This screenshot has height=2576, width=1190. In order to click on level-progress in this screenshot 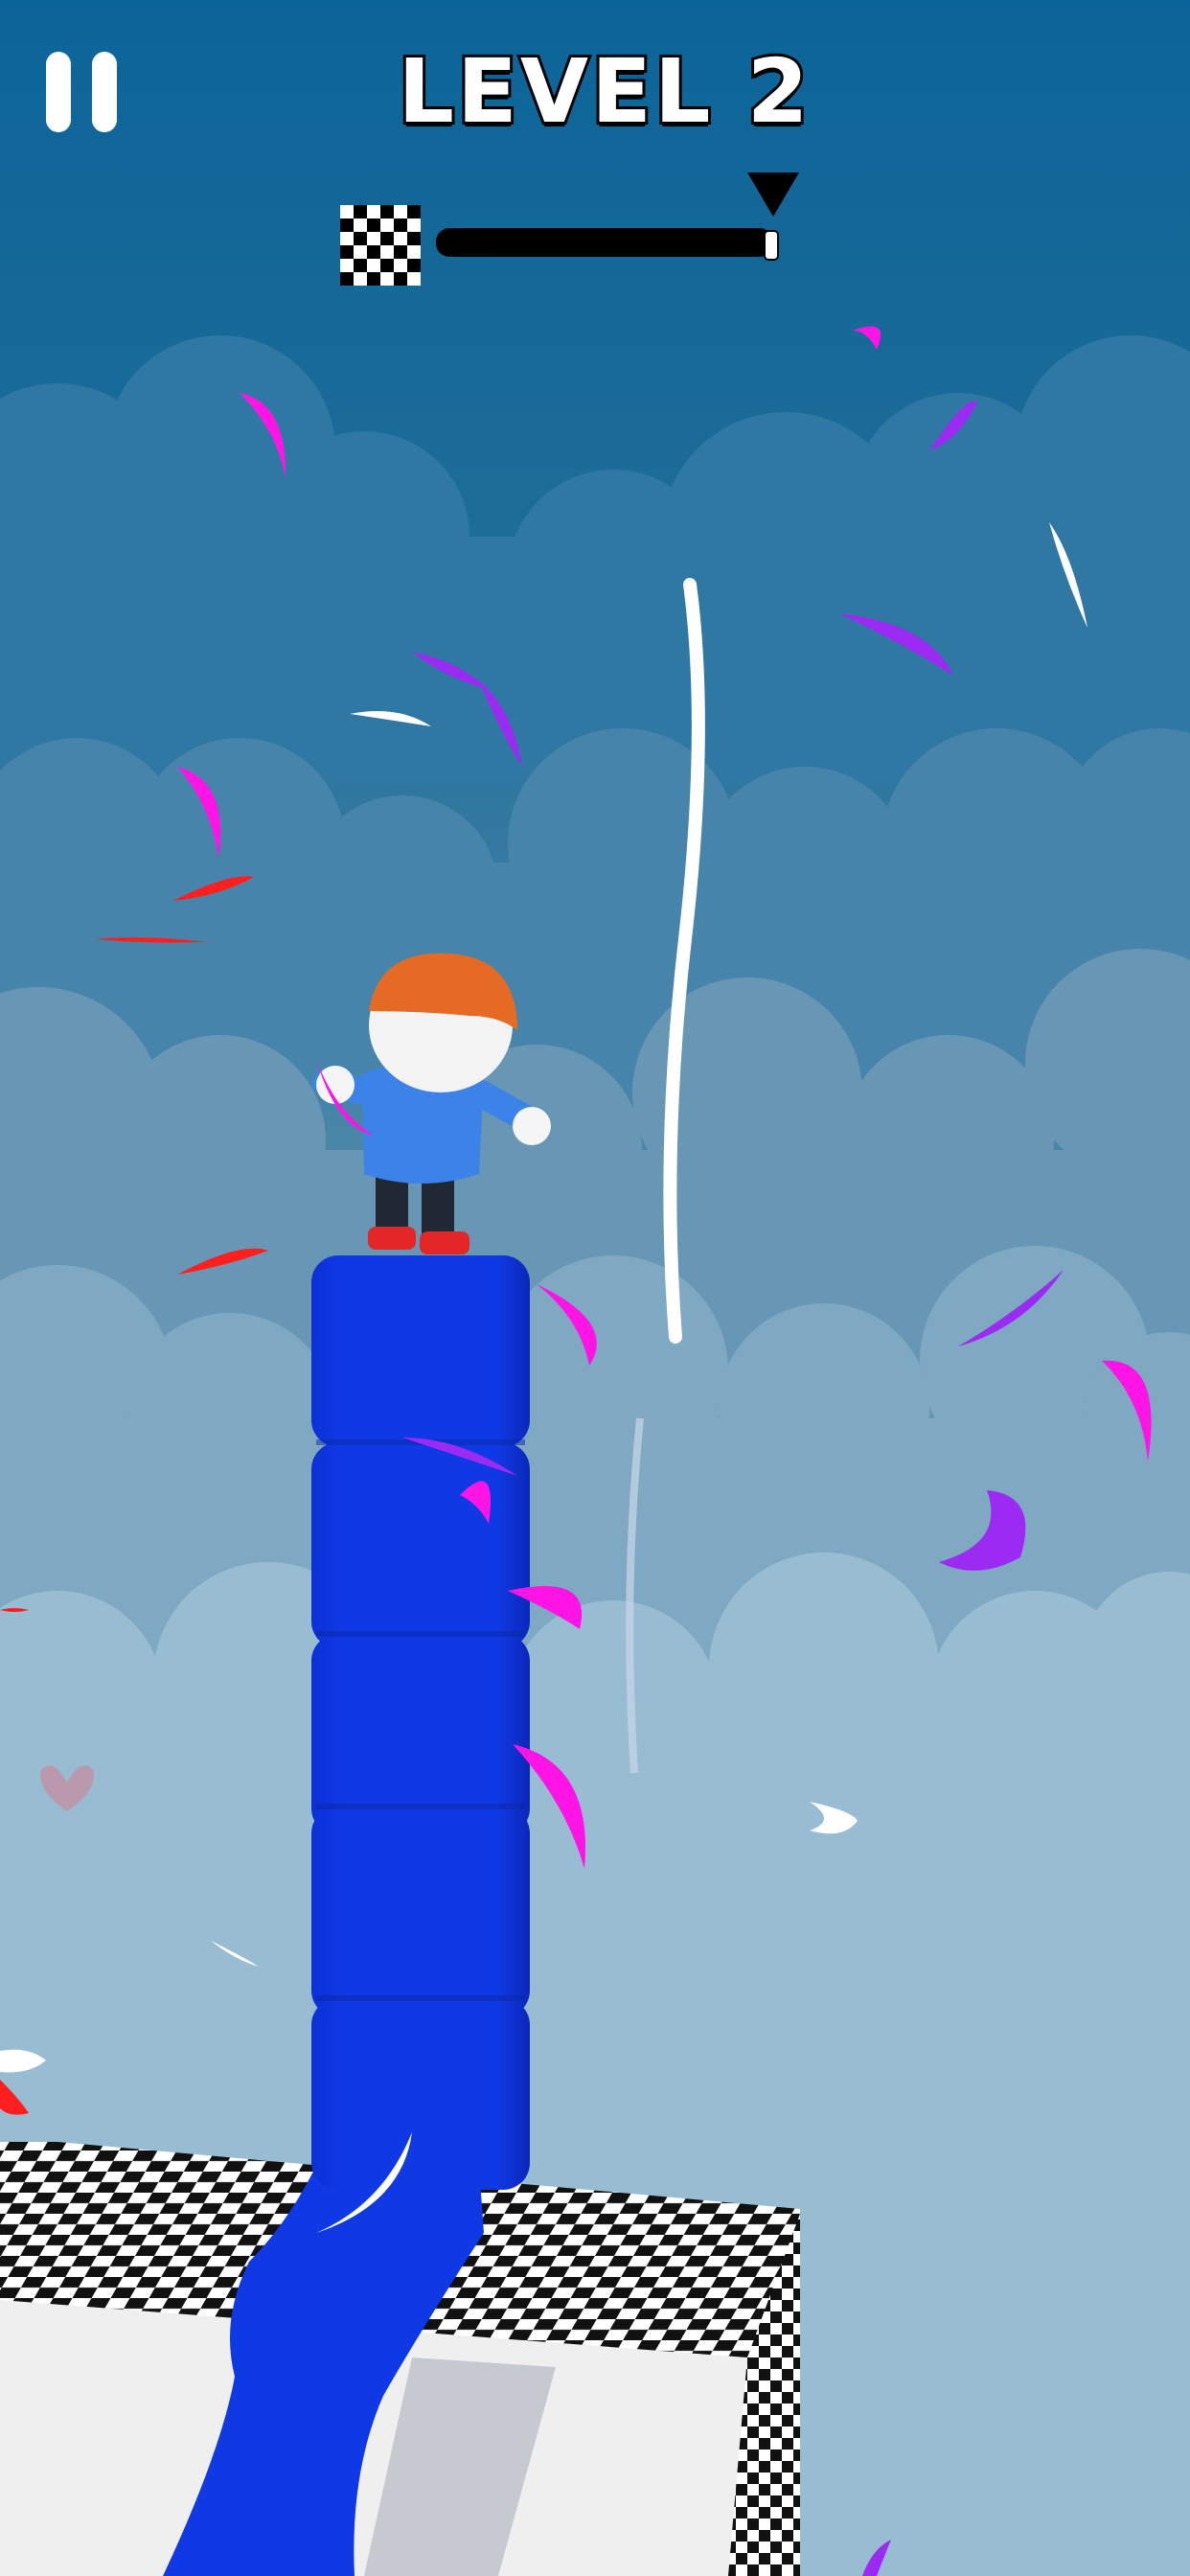, I will do `click(569, 230)`.